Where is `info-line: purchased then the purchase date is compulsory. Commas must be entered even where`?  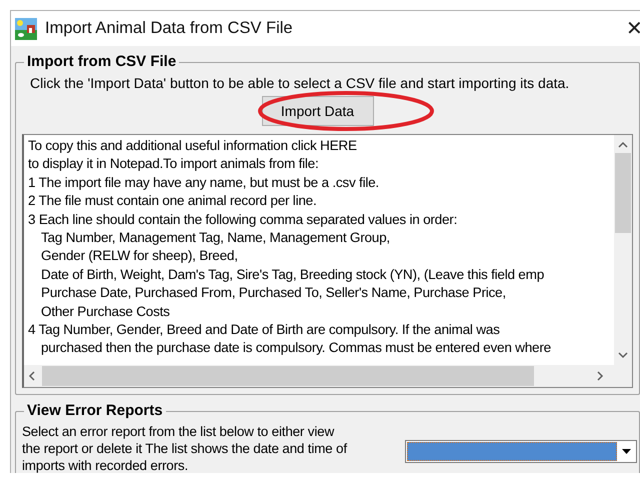
info-line: purchased then the purchase date is compulsory. Commas must be entered even where is located at coordinates (296, 348).